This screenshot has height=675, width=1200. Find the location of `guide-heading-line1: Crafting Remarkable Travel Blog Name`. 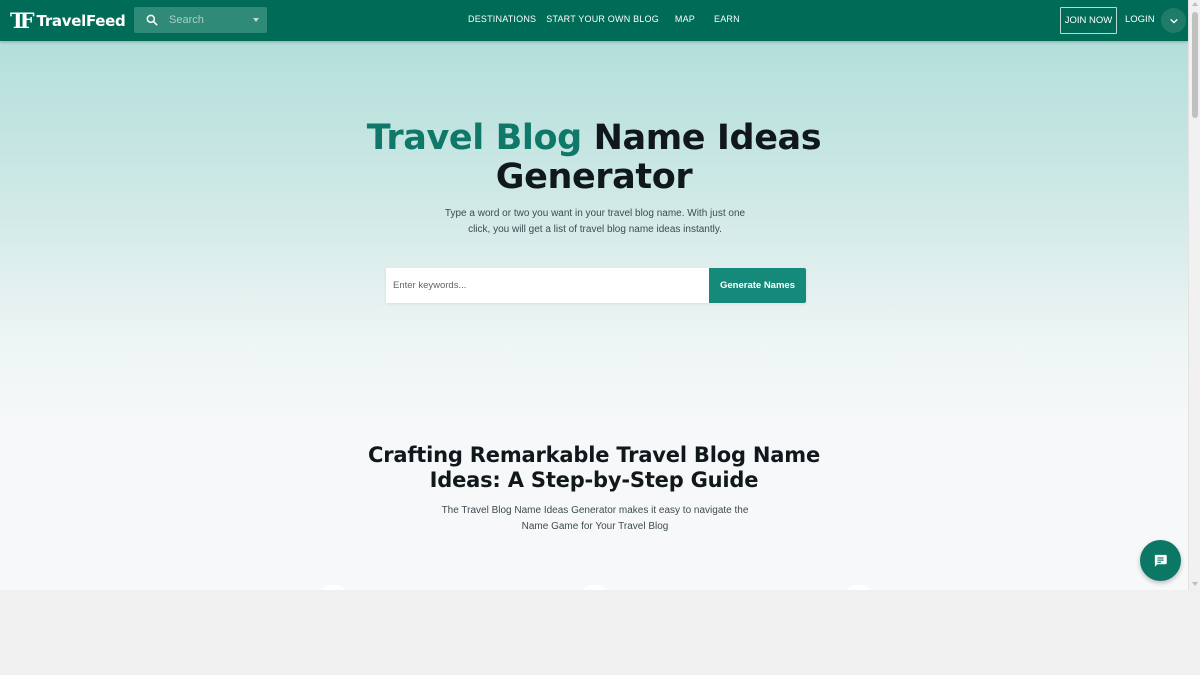

guide-heading-line1: Crafting Remarkable Travel Blog Name is located at coordinates (594, 455).